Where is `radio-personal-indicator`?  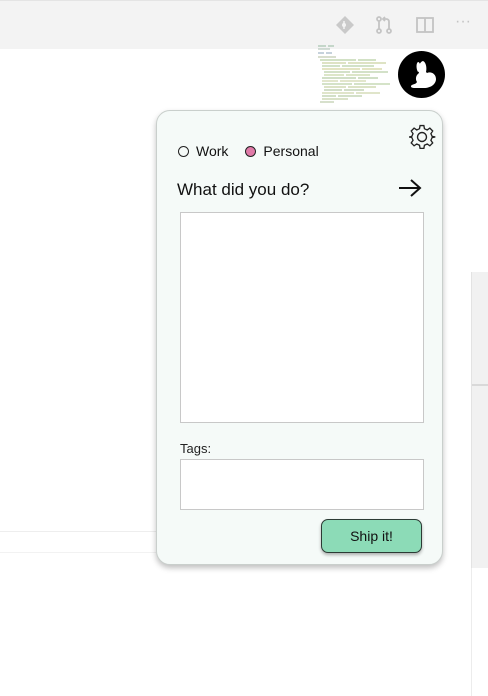
radio-personal-indicator is located at coordinates (251, 151).